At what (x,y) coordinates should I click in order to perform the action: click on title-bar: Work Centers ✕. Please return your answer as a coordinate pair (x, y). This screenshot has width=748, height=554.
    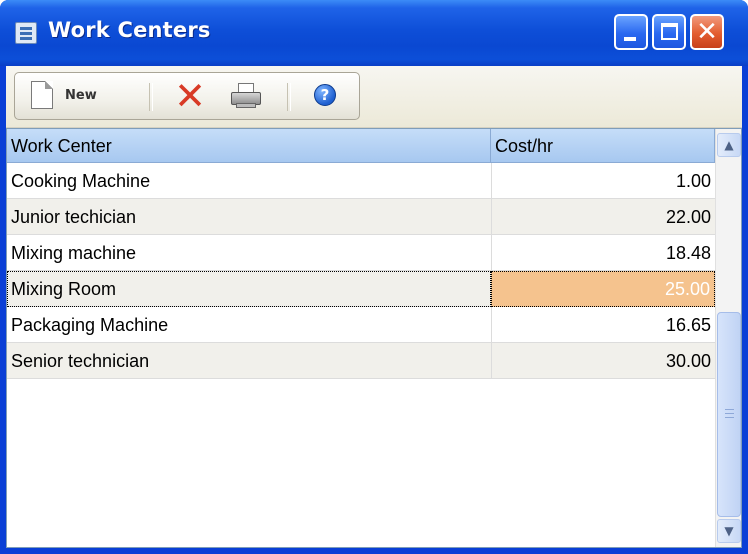
    Looking at the image, I should click on (374, 33).